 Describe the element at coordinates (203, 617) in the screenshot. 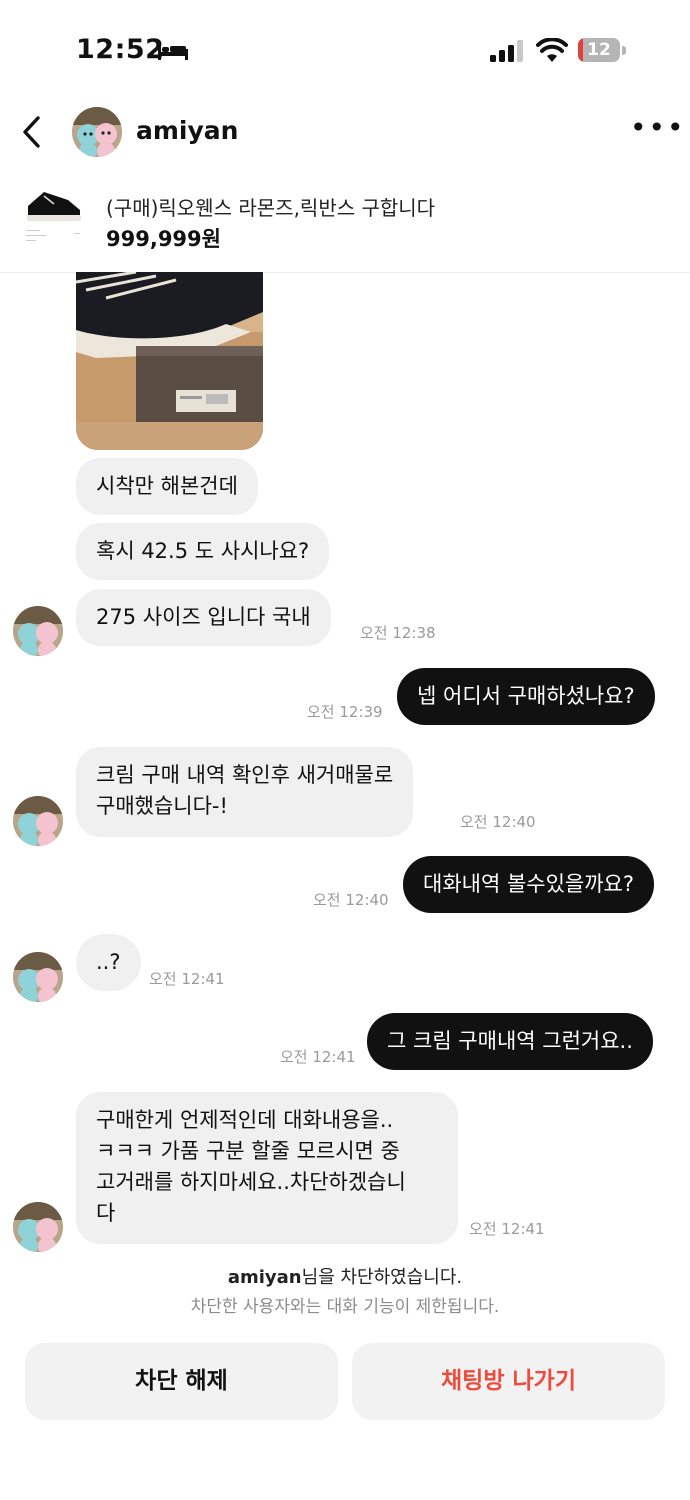

I see `message-bubble-incoming: 275 사이즈 입니다 국내` at that location.